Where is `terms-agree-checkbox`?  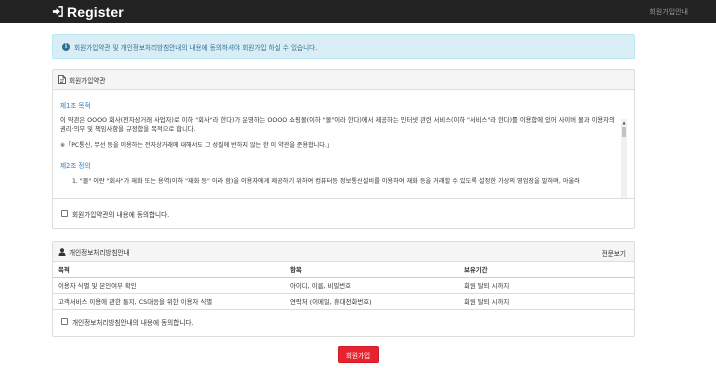 terms-agree-checkbox is located at coordinates (64, 213).